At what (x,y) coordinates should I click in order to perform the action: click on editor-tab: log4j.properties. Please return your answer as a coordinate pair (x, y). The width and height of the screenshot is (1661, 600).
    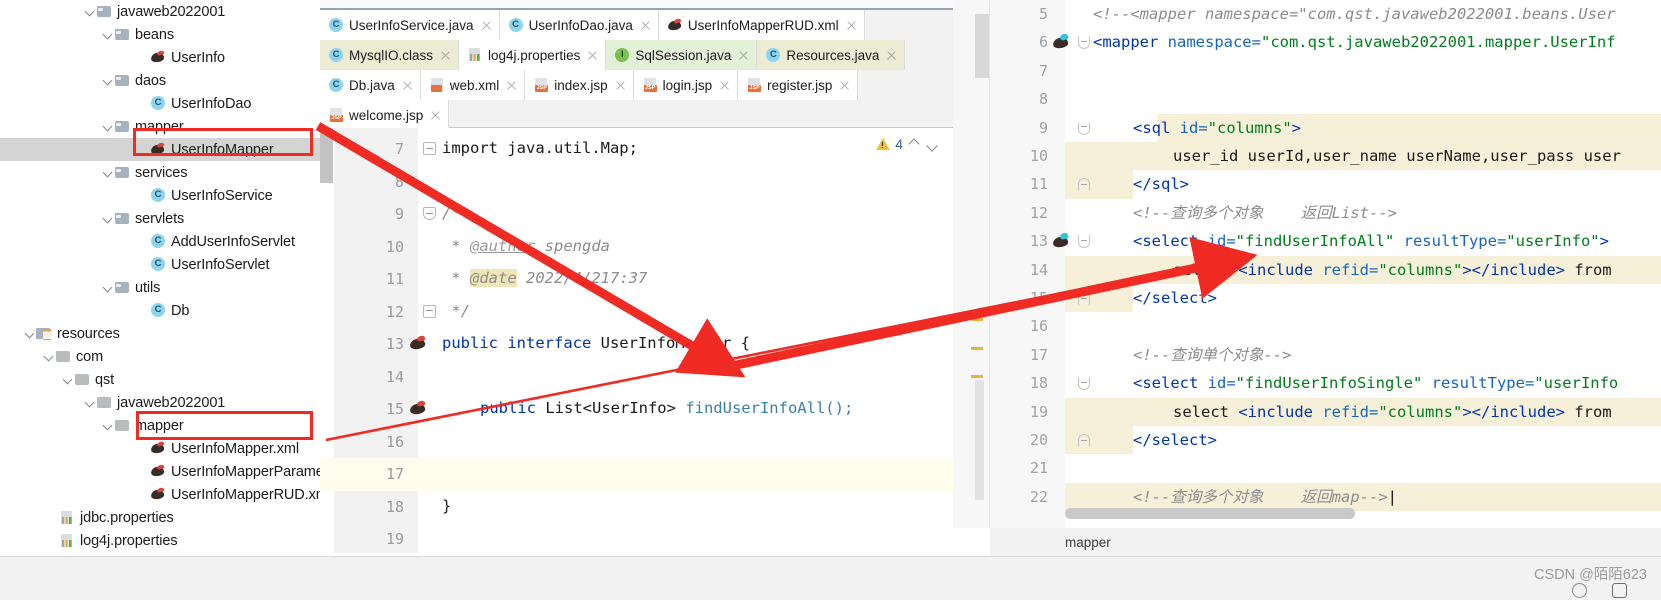
    Looking at the image, I should click on (533, 55).